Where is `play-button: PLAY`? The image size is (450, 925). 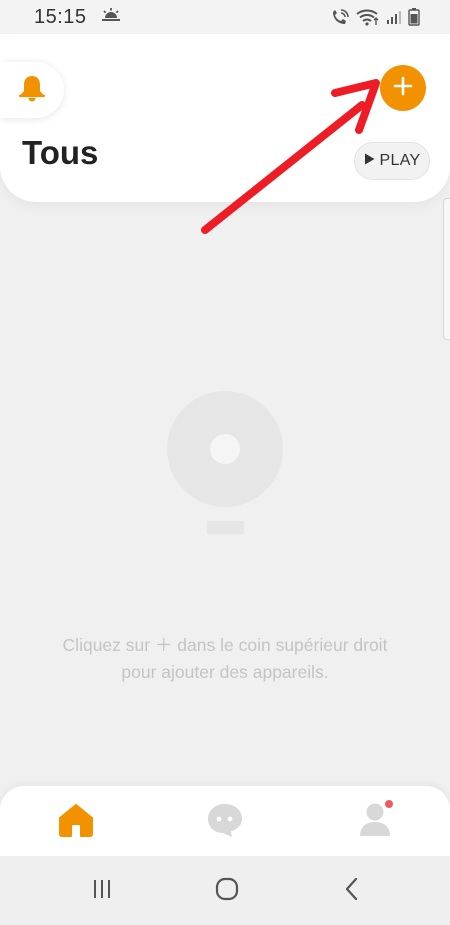
play-button: PLAY is located at coordinates (392, 161).